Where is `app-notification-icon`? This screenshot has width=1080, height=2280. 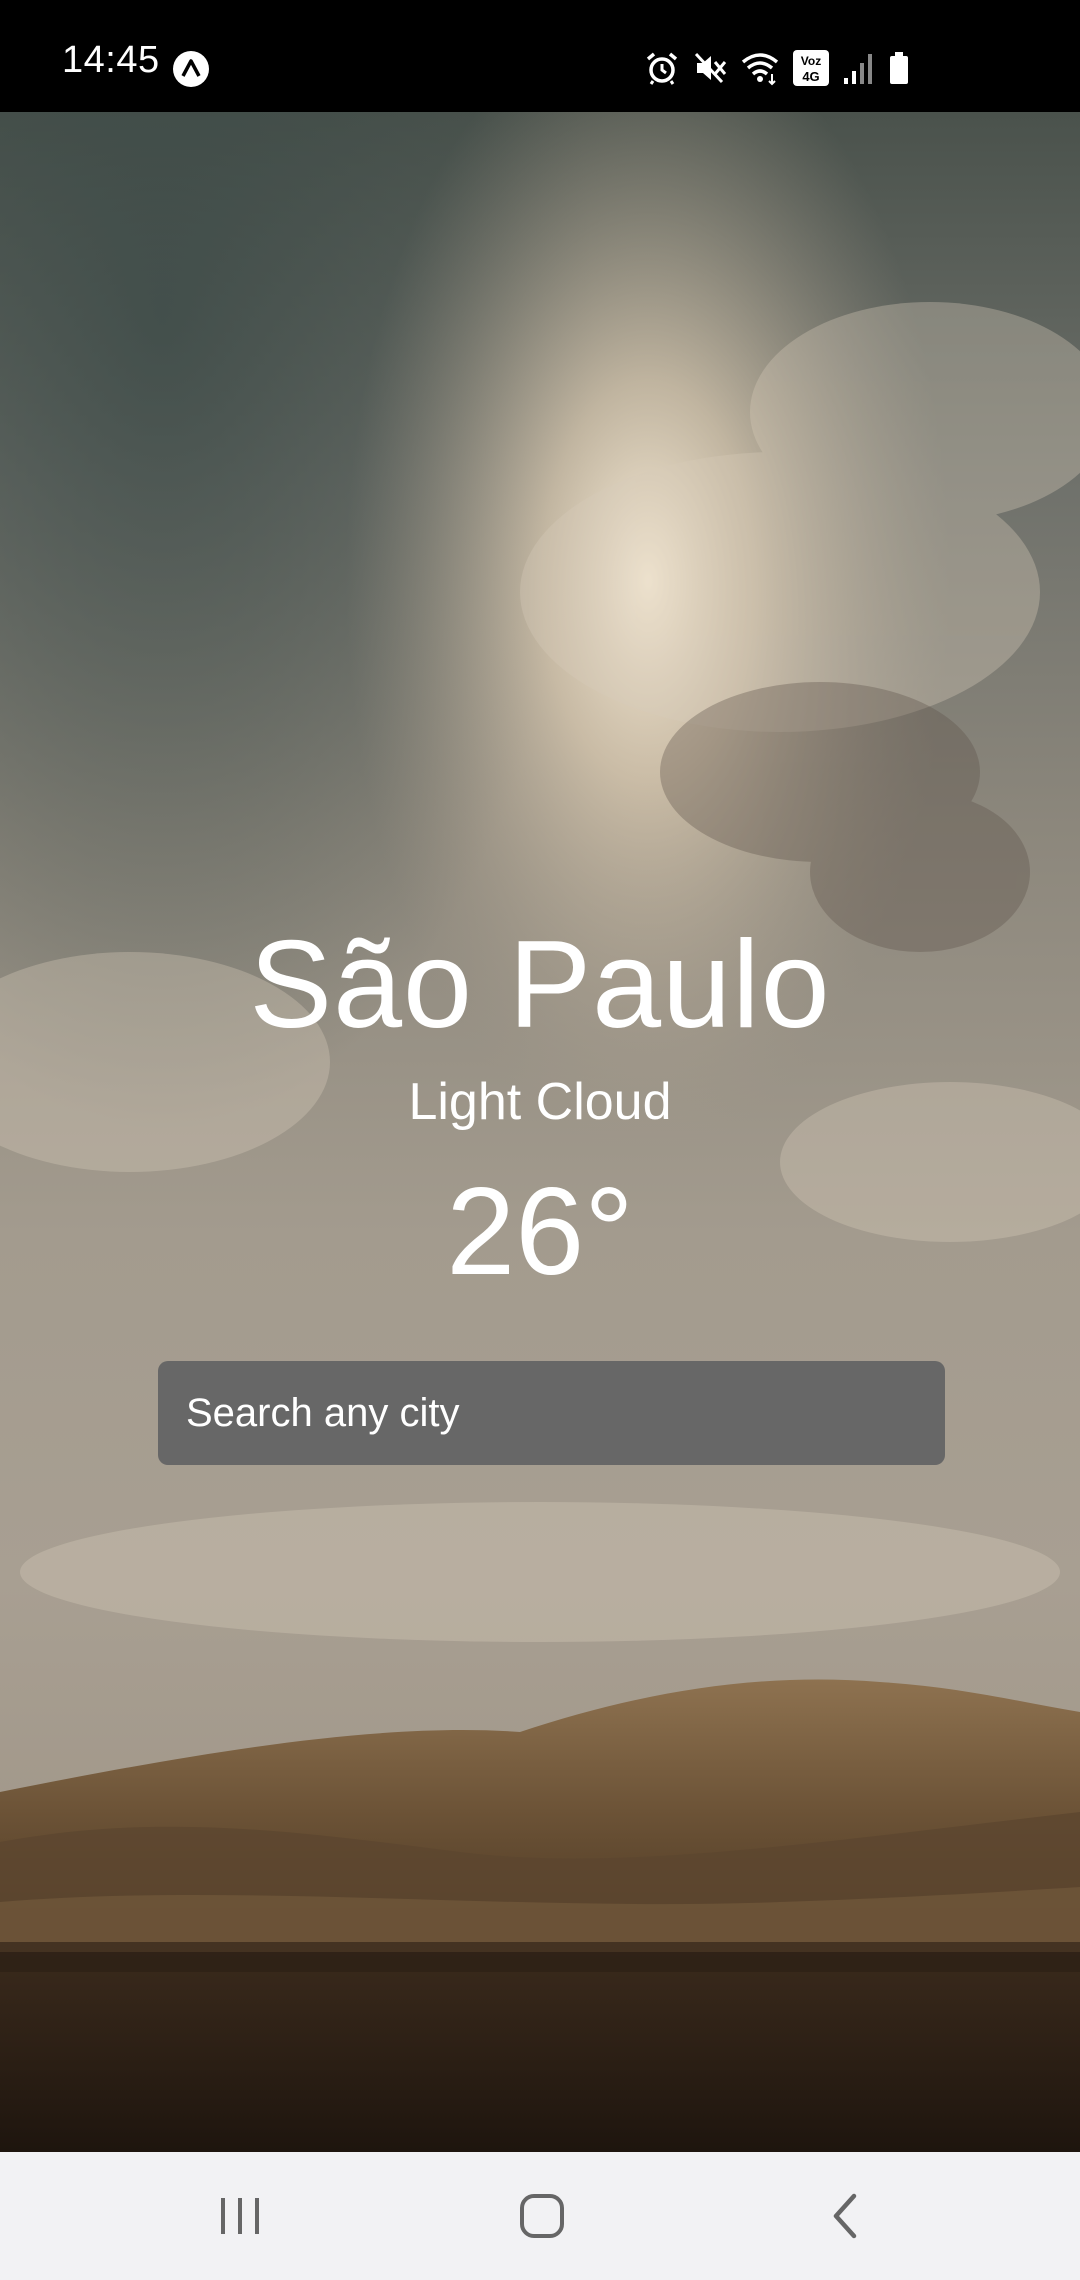 app-notification-icon is located at coordinates (191, 69).